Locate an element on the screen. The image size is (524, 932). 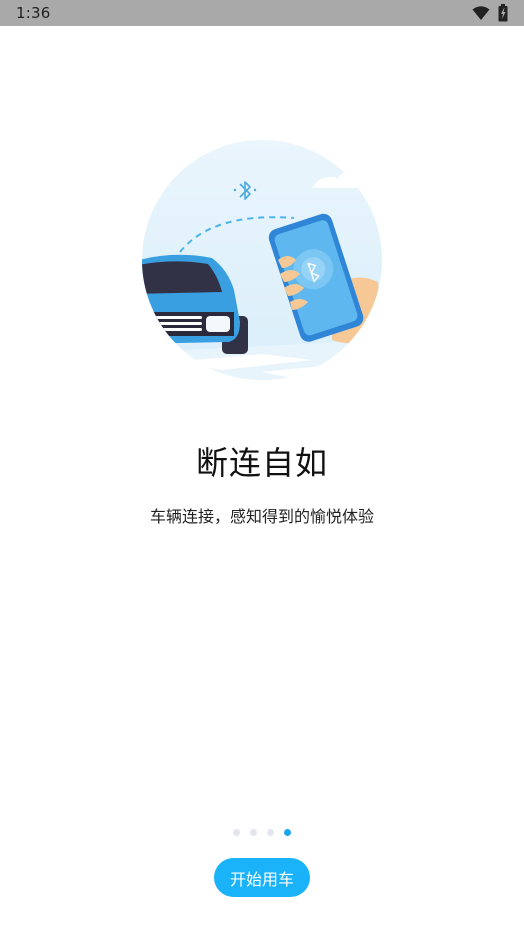
wifi-icon is located at coordinates (481, 13).